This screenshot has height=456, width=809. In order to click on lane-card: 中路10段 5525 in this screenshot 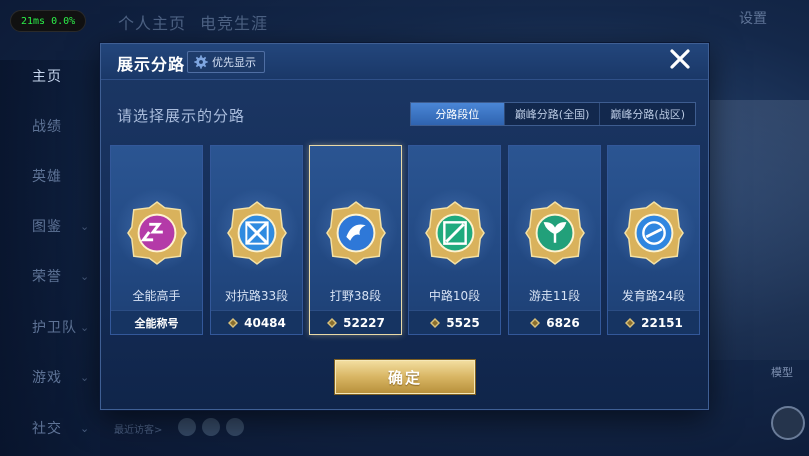, I will do `click(454, 240)`.